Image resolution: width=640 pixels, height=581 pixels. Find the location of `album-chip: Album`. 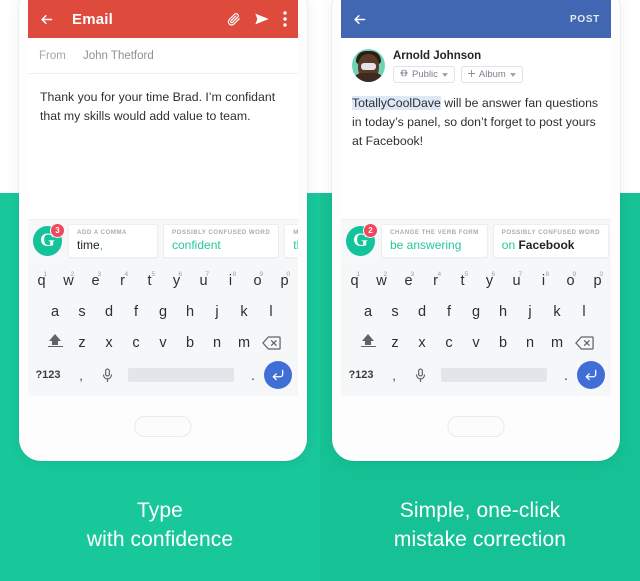

album-chip: Album is located at coordinates (491, 74).